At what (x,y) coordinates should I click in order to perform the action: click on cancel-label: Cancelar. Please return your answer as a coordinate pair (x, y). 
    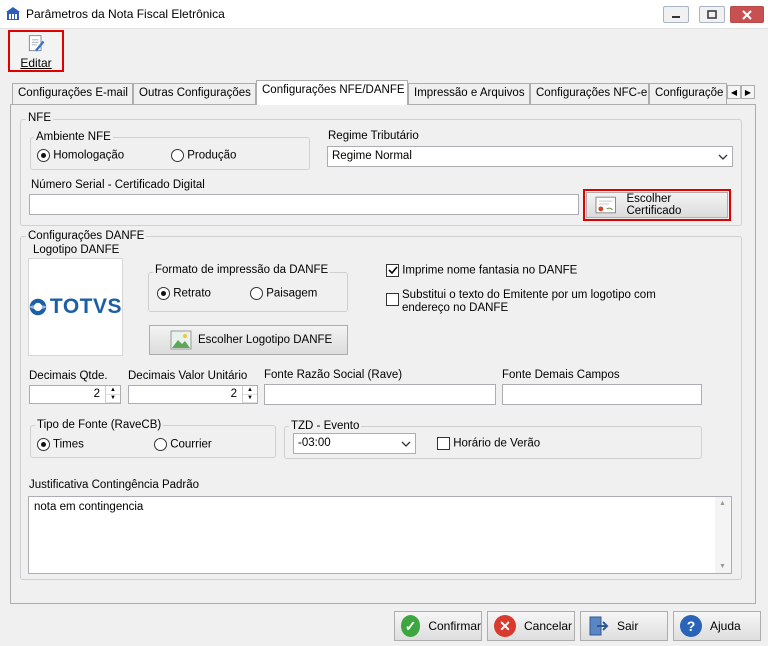
    Looking at the image, I should click on (548, 626).